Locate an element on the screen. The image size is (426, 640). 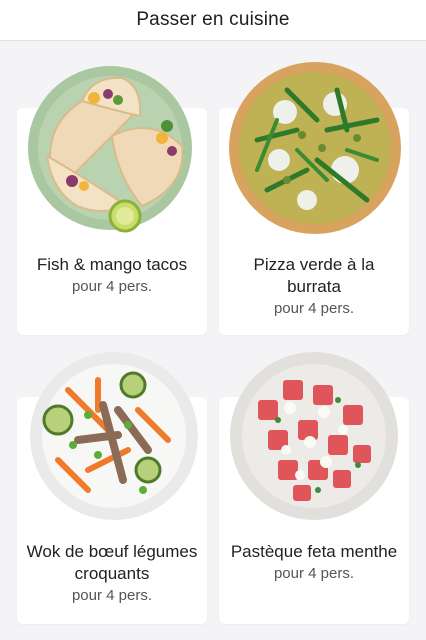
page-title: Passer en cuisine is located at coordinates (213, 19).